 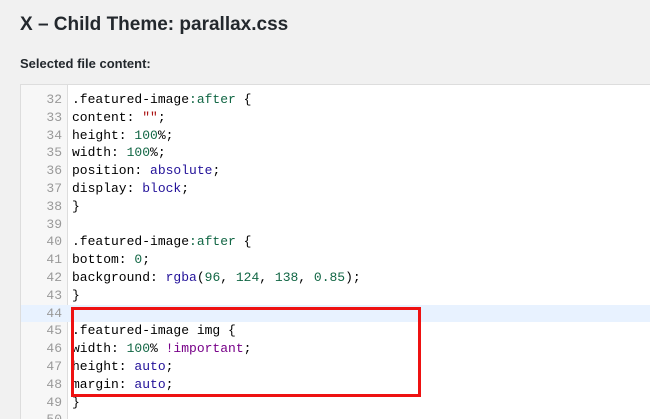 What do you see at coordinates (353, 277) in the screenshot?
I see `code-token: );` at bounding box center [353, 277].